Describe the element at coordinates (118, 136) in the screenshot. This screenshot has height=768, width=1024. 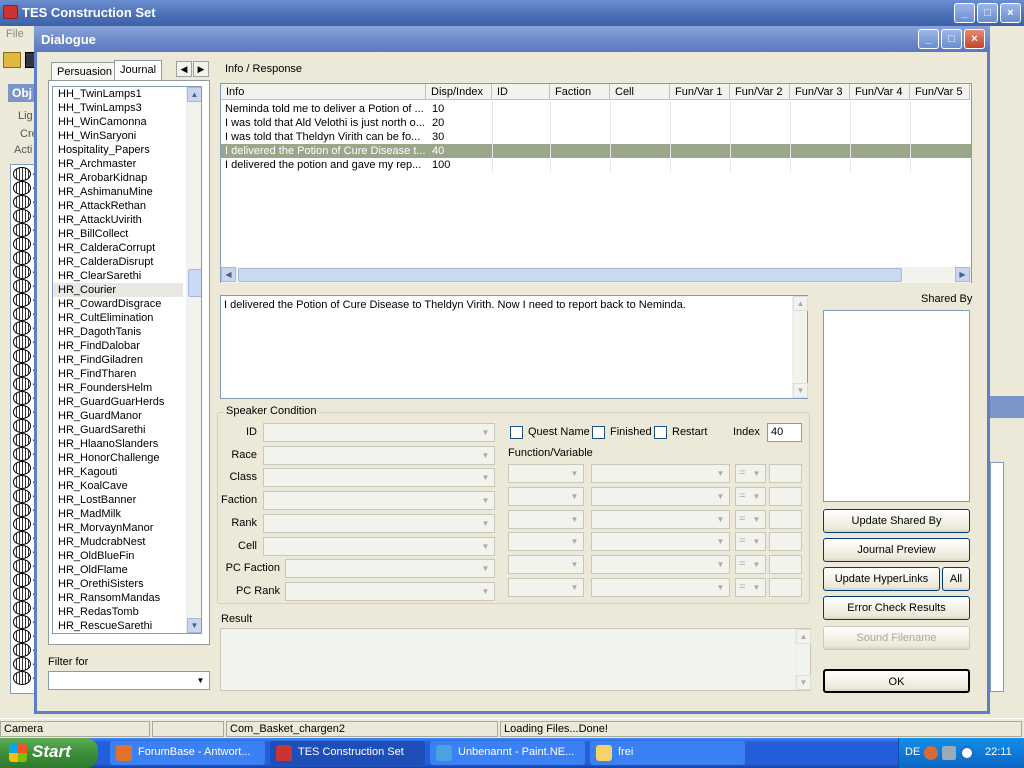
I see `list-item: HH_WinSaryoni` at that location.